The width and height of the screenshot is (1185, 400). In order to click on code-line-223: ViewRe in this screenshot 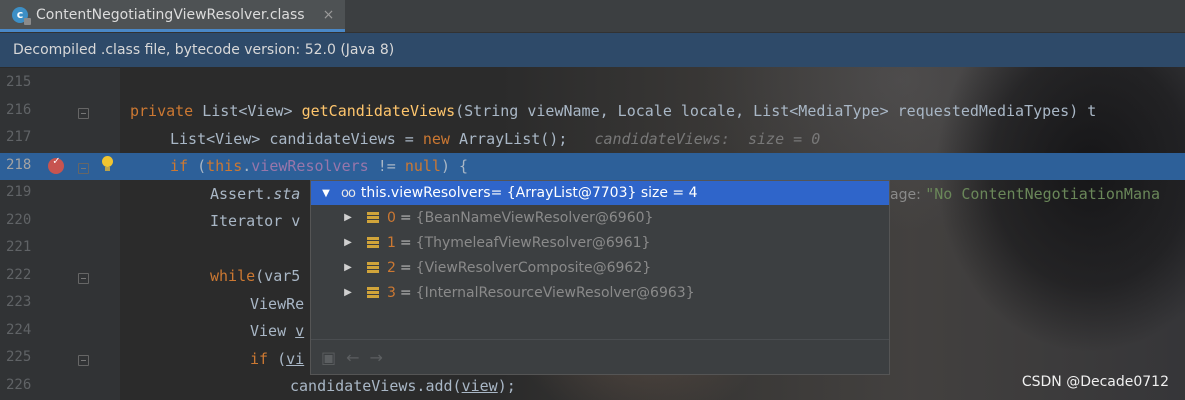, I will do `click(277, 304)`.